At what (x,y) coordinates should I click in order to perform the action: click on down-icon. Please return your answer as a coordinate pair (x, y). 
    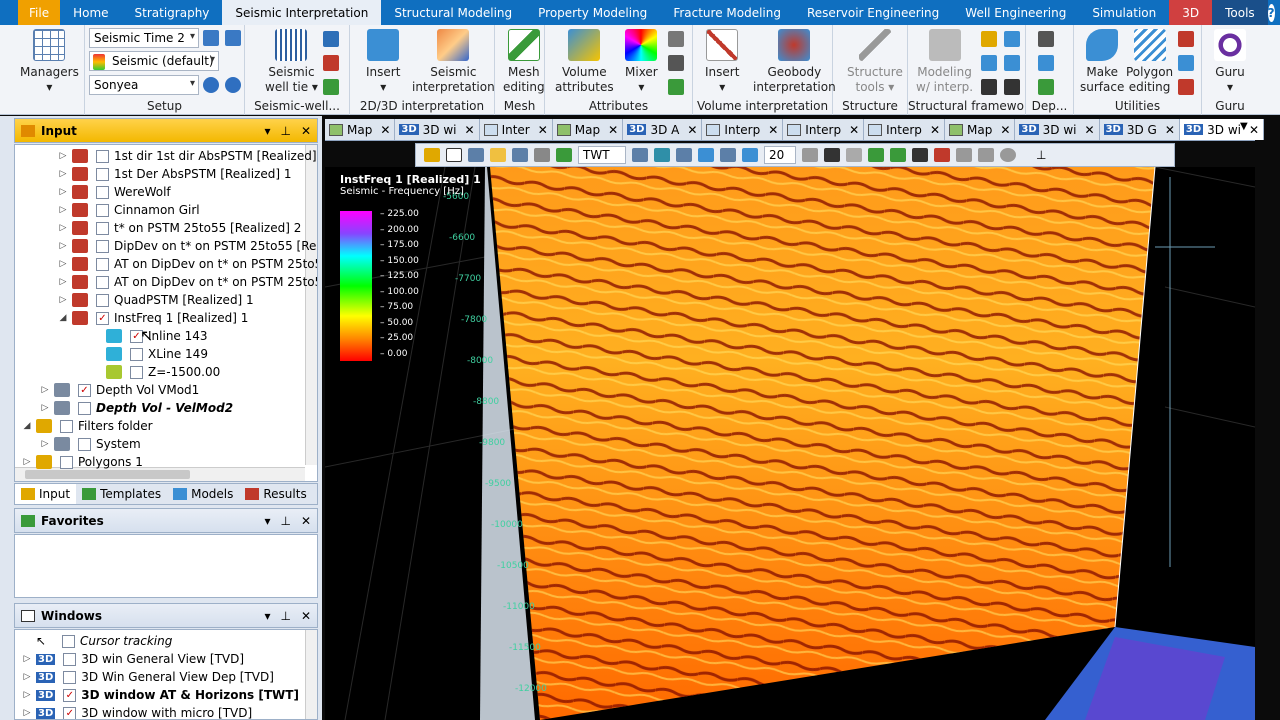
    Looking at the image, I should click on (211, 85).